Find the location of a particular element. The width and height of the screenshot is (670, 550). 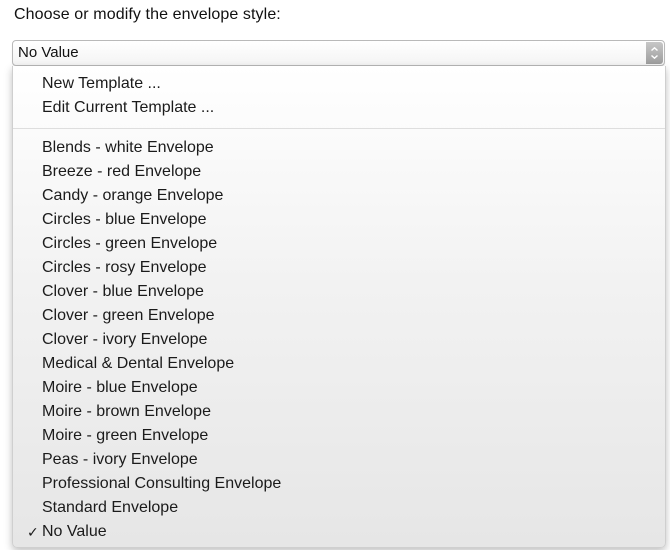

menu-item-envelope: Circles - green Envelope is located at coordinates (129, 244).